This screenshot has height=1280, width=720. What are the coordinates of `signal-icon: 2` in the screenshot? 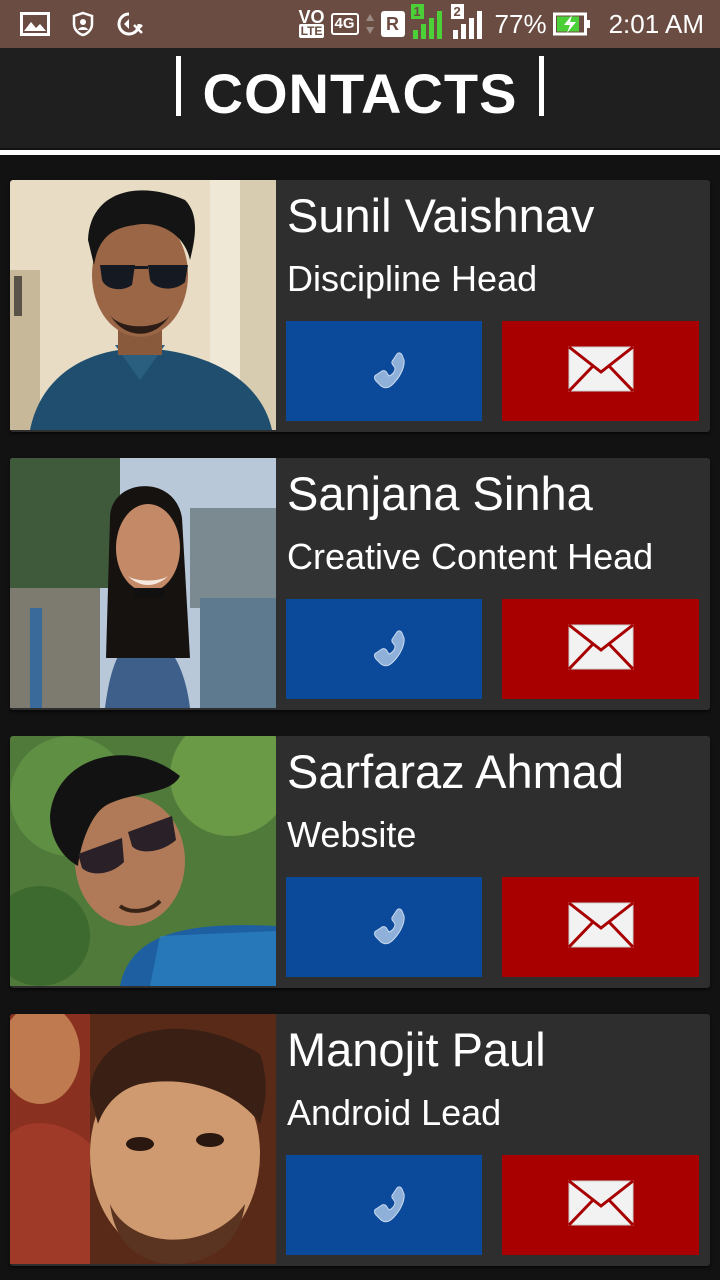 It's located at (467, 22).